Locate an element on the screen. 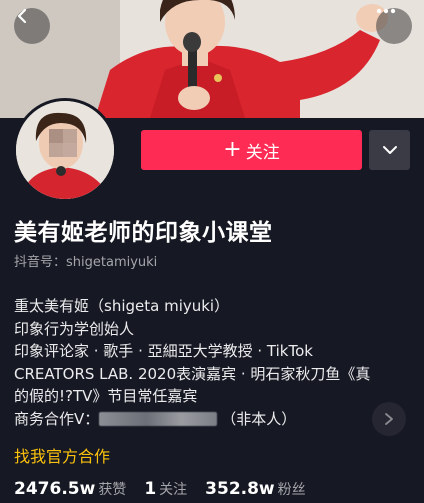 The image size is (424, 503). chevron-down-icon is located at coordinates (389, 150).